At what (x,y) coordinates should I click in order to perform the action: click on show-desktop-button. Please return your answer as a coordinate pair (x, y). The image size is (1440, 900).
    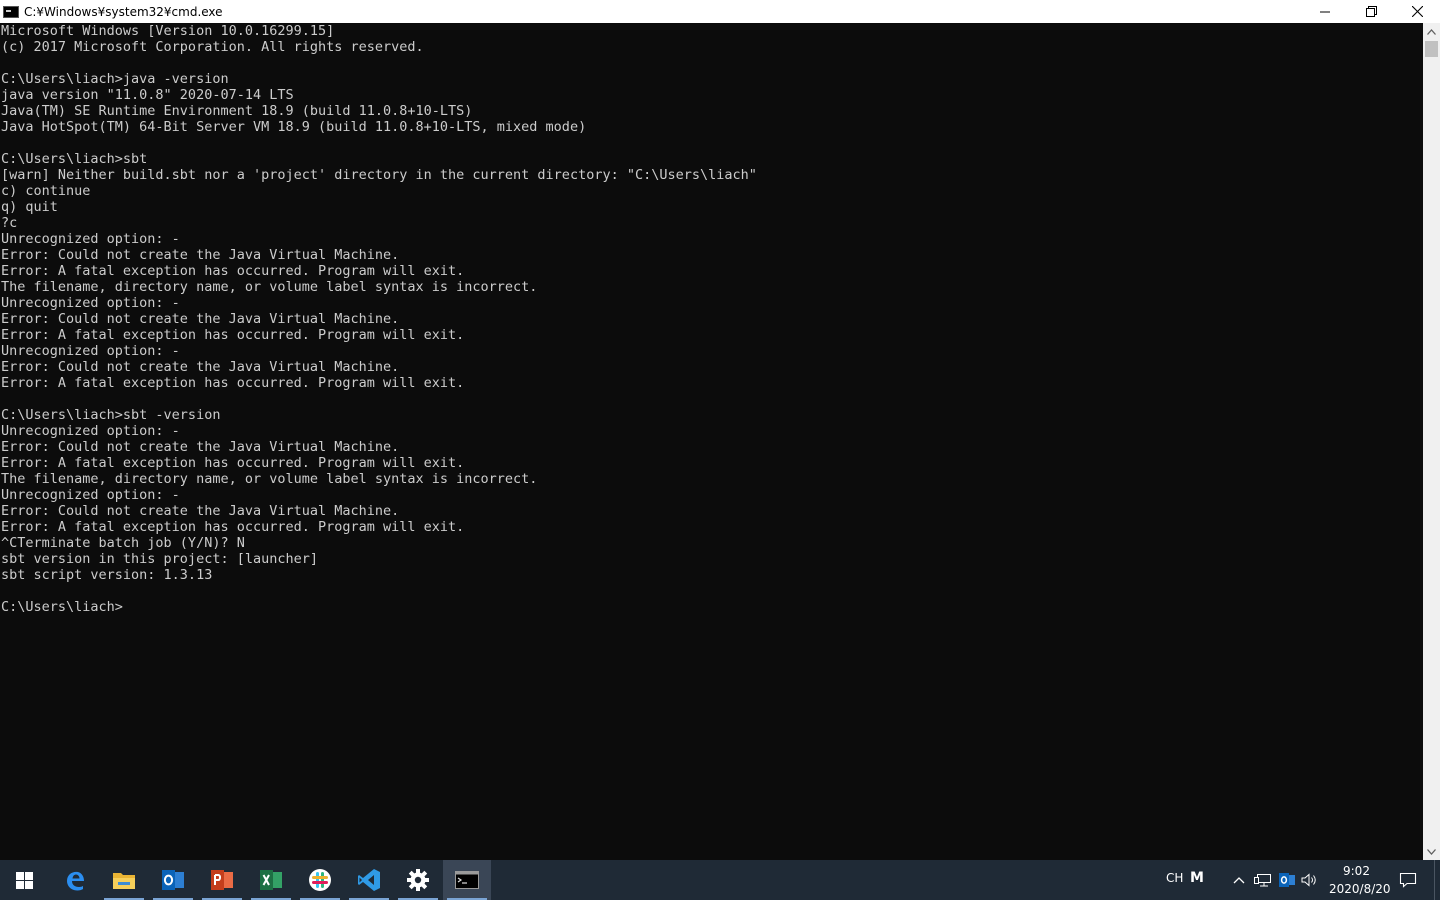
    Looking at the image, I should click on (1437, 880).